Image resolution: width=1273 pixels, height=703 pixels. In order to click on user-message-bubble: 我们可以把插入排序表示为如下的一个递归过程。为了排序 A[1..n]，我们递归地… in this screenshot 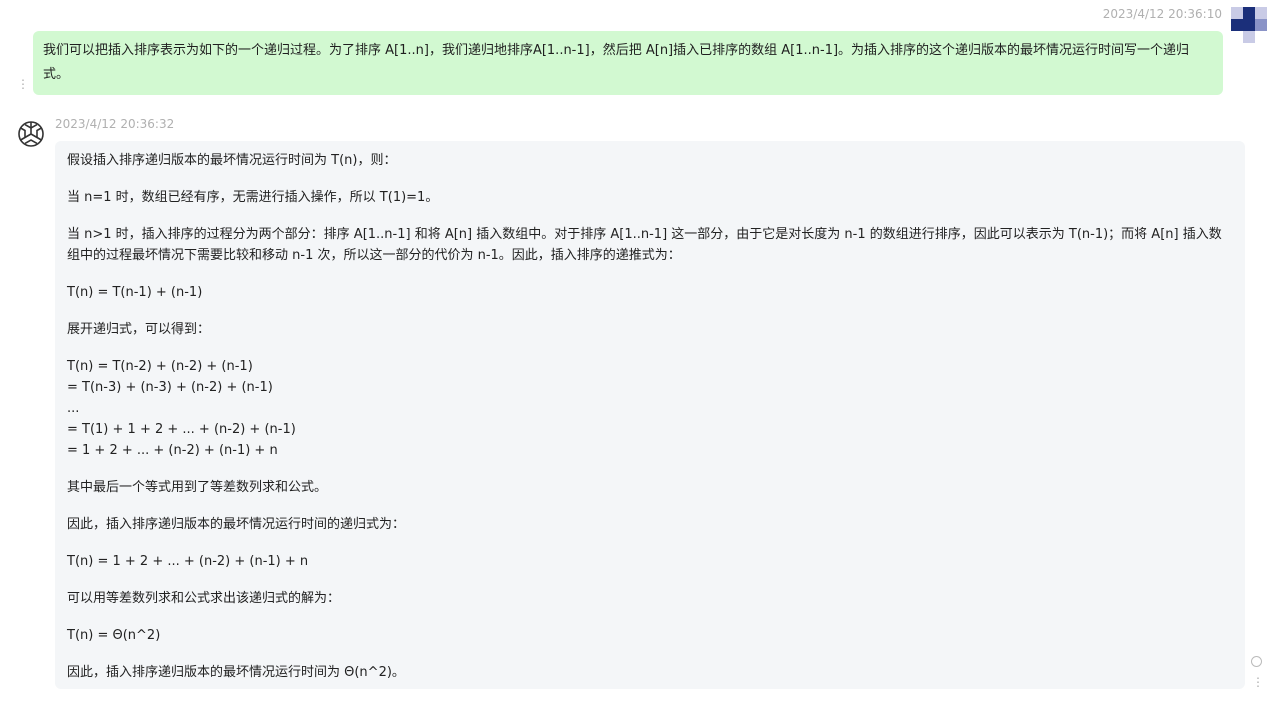, I will do `click(628, 63)`.